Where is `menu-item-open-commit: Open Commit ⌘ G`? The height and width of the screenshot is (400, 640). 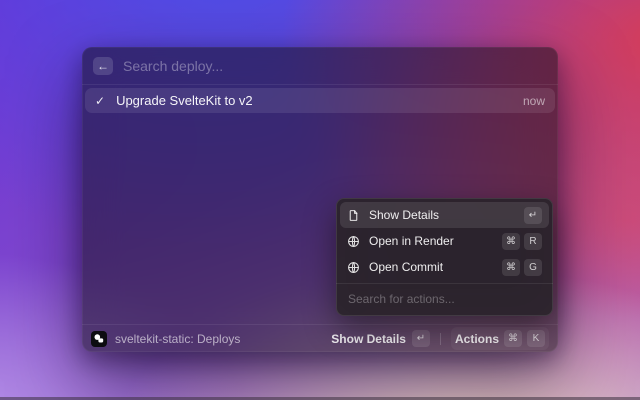 menu-item-open-commit: Open Commit ⌘ G is located at coordinates (444, 267).